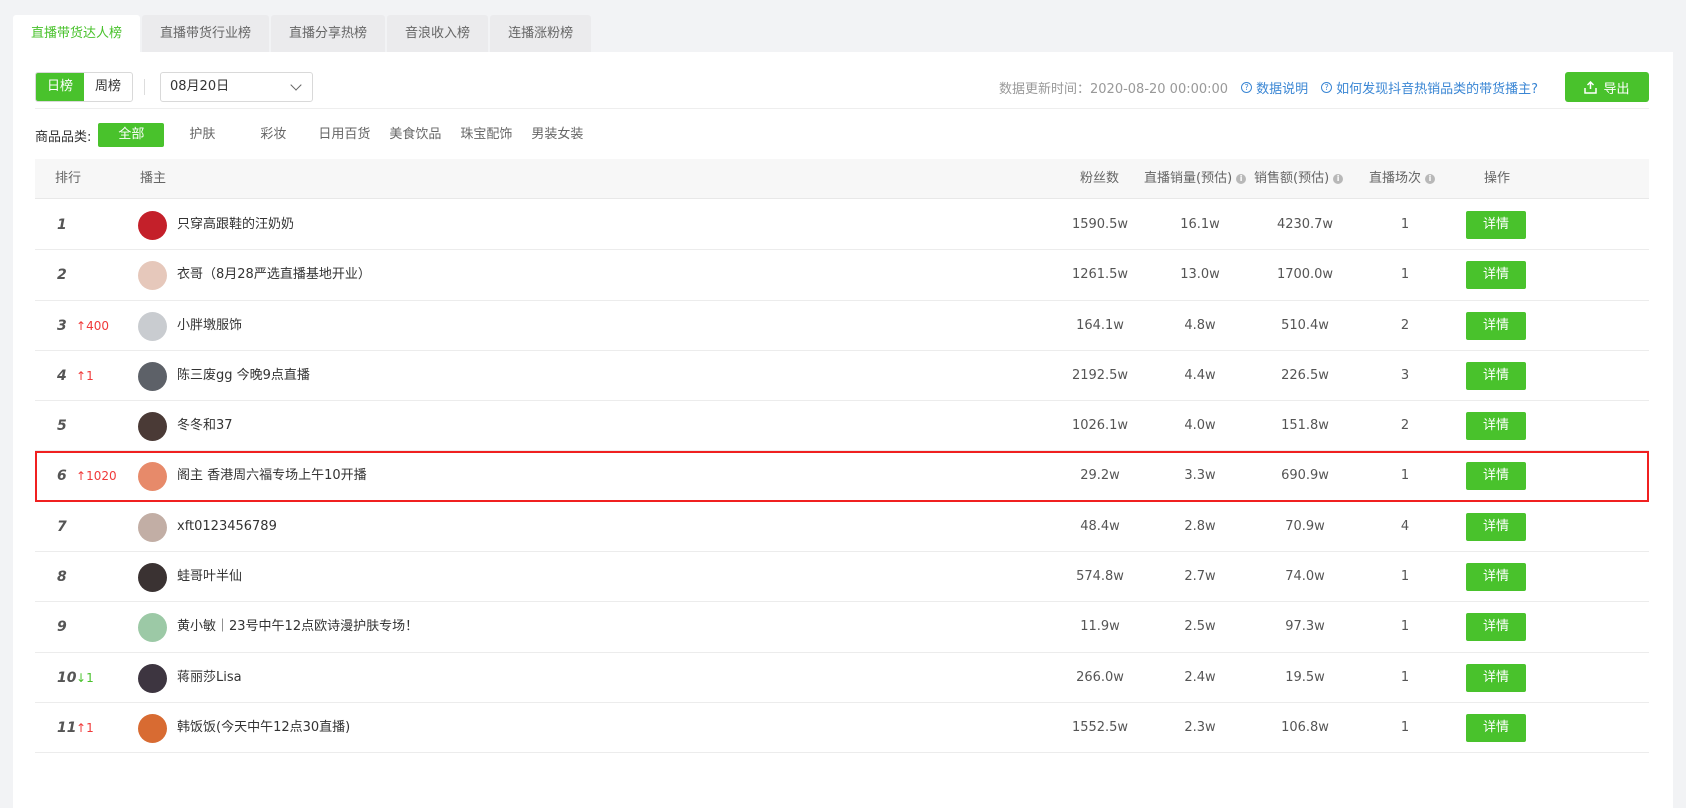 This screenshot has width=1686, height=808. I want to click on data-explain-link: ? 数据说明, so click(1274, 87).